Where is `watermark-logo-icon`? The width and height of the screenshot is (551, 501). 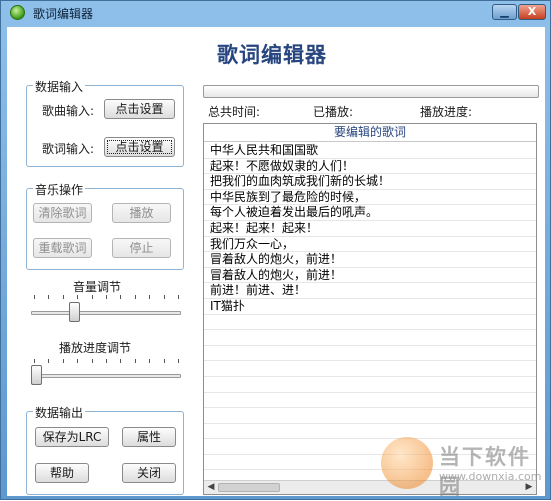
watermark-logo-icon is located at coordinates (407, 463).